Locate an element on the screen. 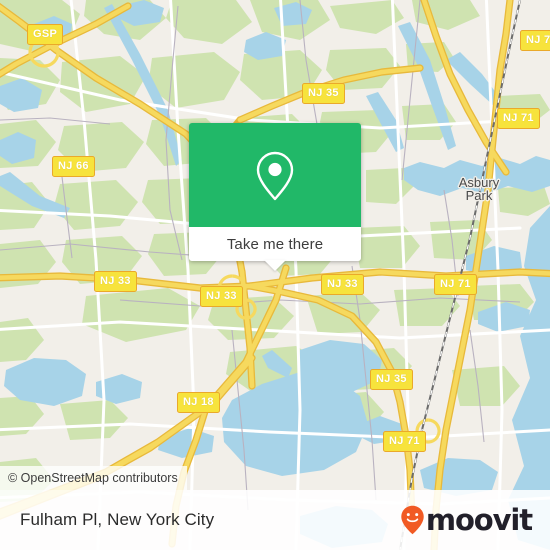  attribution-text: © OpenStreetMap contributors is located at coordinates (93, 478).